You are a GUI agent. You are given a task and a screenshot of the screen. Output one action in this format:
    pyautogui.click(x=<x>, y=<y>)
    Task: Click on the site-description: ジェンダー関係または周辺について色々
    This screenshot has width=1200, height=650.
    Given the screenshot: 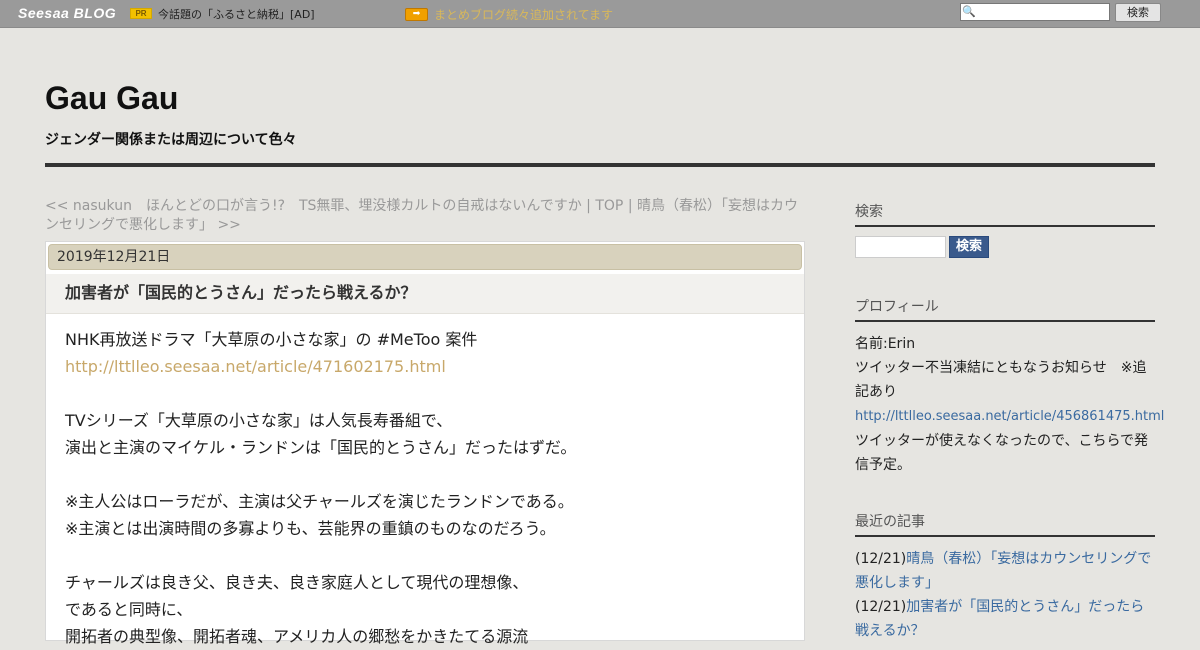 What is the action you would take?
    pyautogui.click(x=171, y=140)
    